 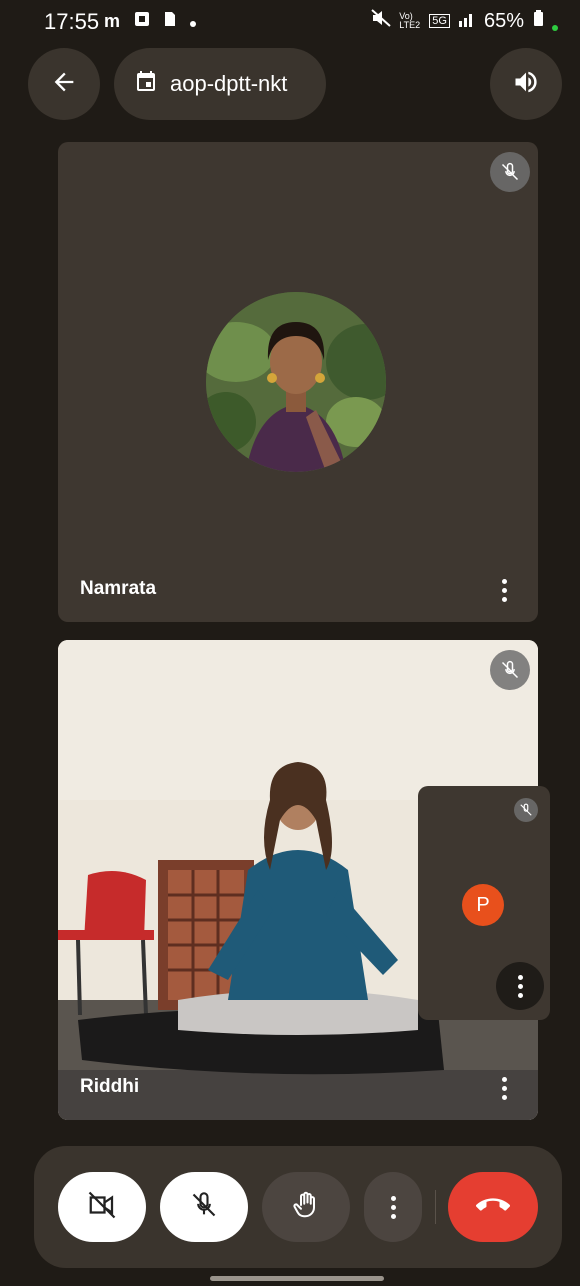 What do you see at coordinates (290, 22) in the screenshot?
I see `status-bar: 17:55 m Vo) LTE2 5G 65%` at bounding box center [290, 22].